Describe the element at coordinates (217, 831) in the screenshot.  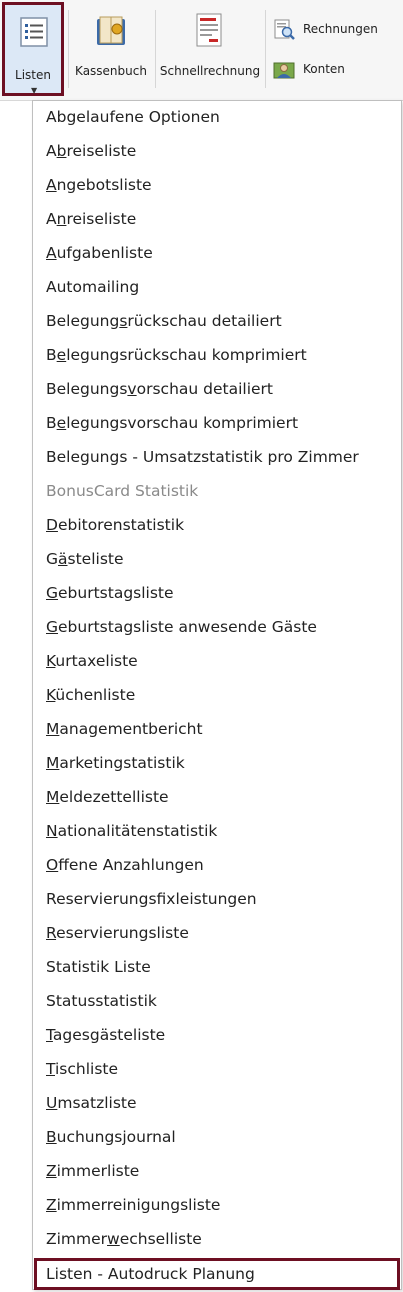
I see `menu-item: Nationalitätenstatistik` at that location.